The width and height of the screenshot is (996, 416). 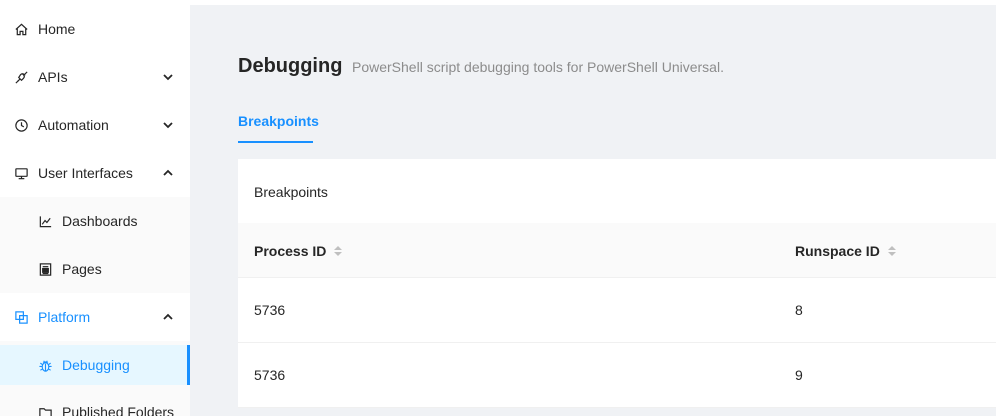 What do you see at coordinates (53, 77) in the screenshot?
I see `sidebar-item-label: APIs` at bounding box center [53, 77].